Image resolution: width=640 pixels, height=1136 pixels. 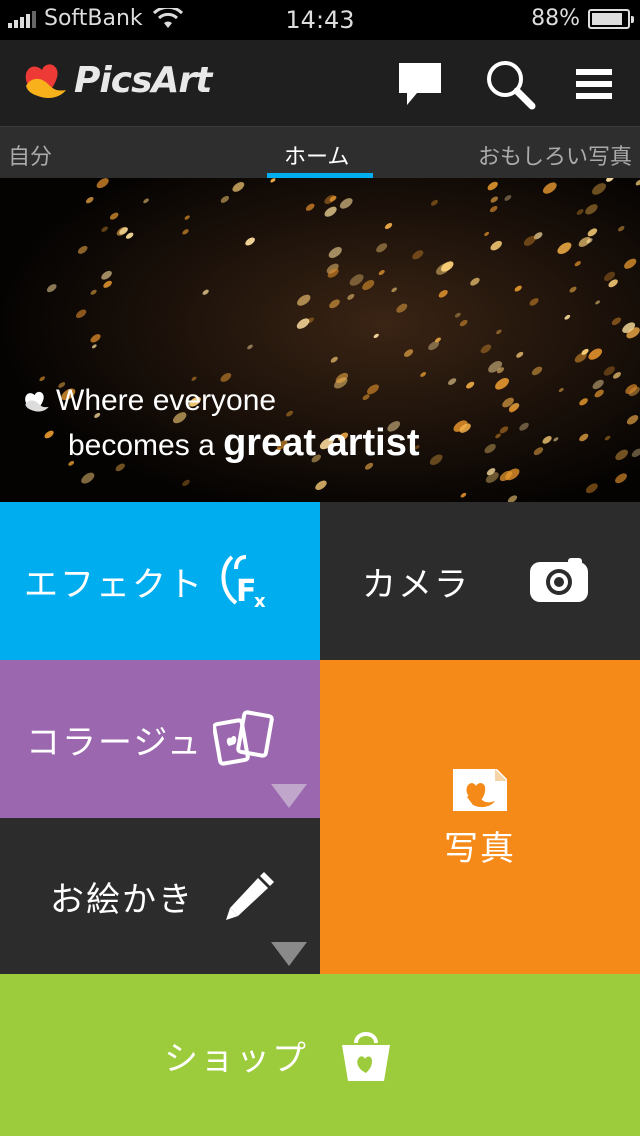 What do you see at coordinates (114, 742) in the screenshot?
I see `collage-label: コラージュ` at bounding box center [114, 742].